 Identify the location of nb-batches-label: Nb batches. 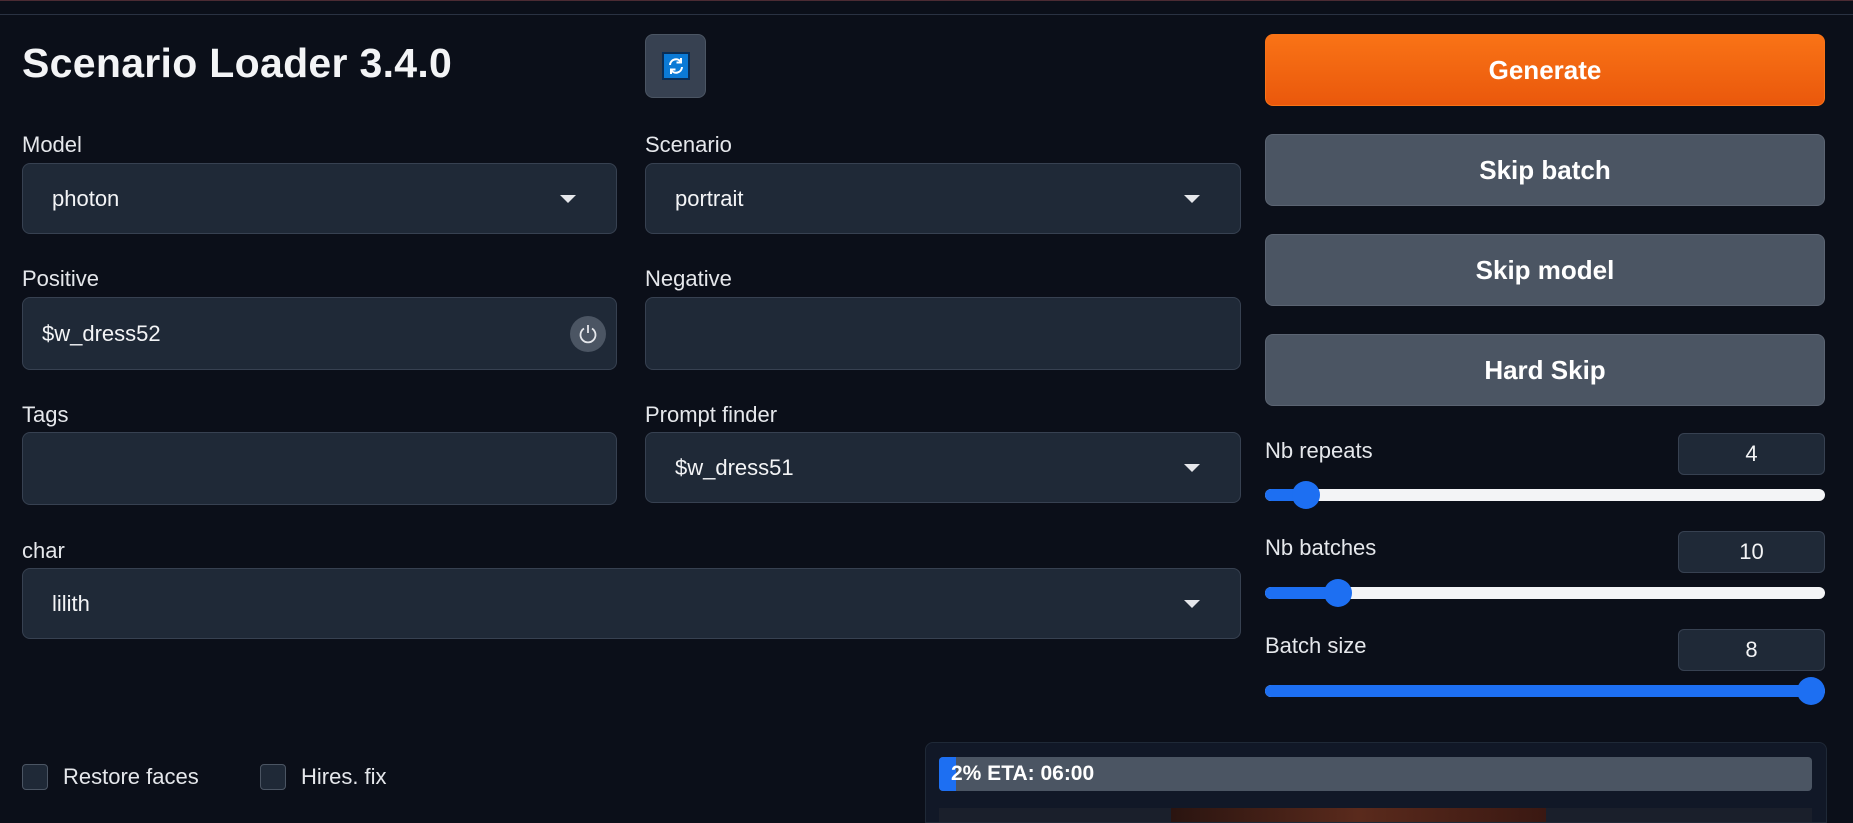
(1321, 547).